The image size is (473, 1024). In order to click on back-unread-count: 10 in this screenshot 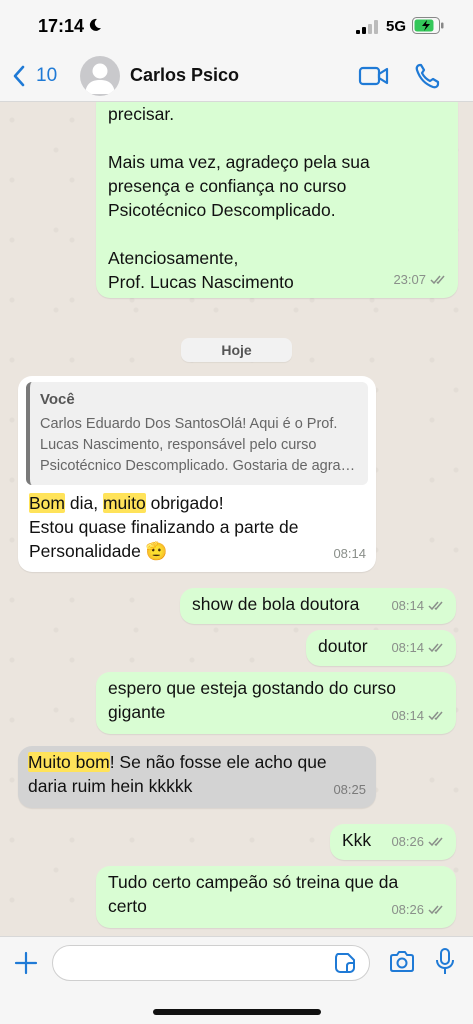, I will do `click(47, 75)`.